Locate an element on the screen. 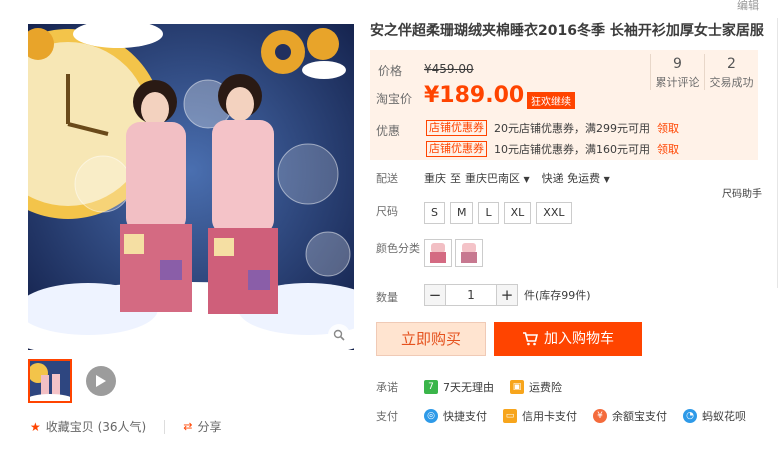 The image size is (779, 449). shipping-label: 配送 is located at coordinates (387, 178).